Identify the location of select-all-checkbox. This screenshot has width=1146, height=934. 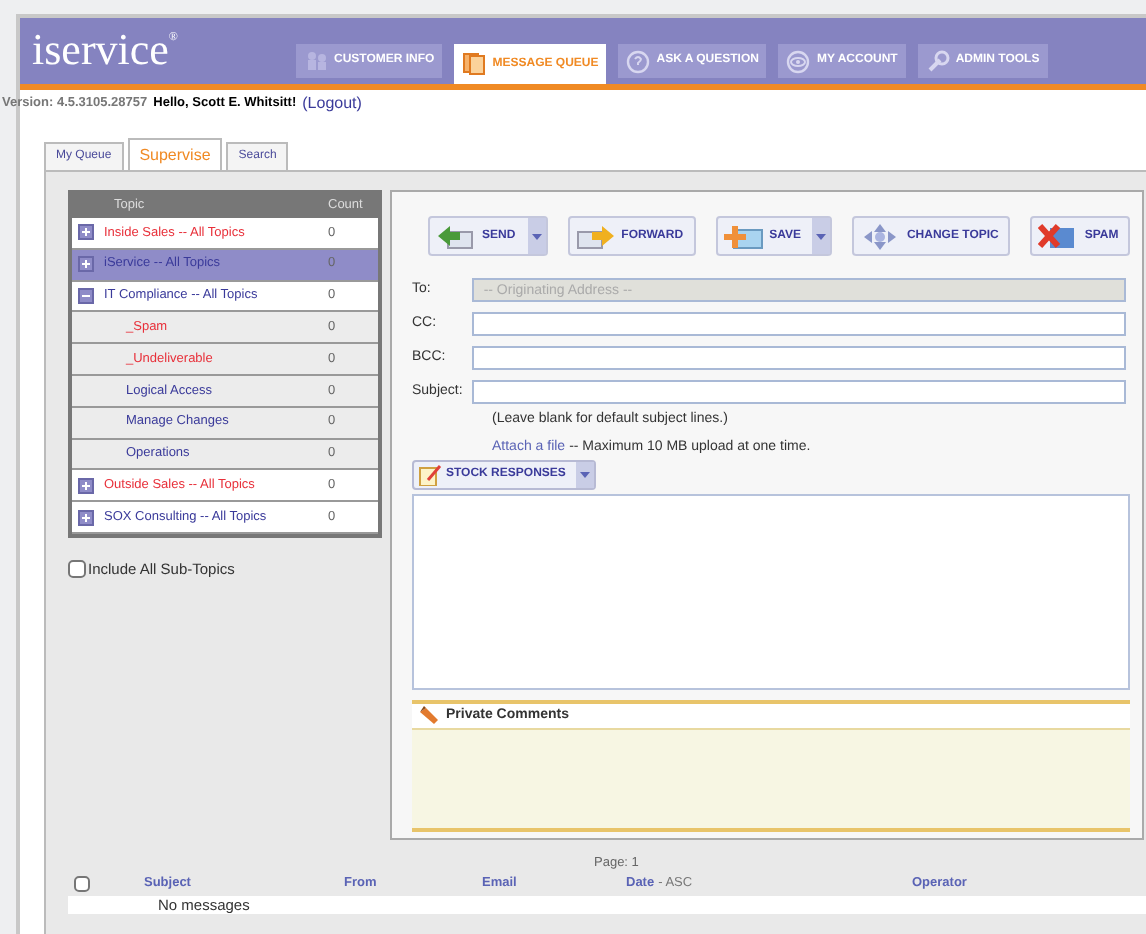
(82, 883).